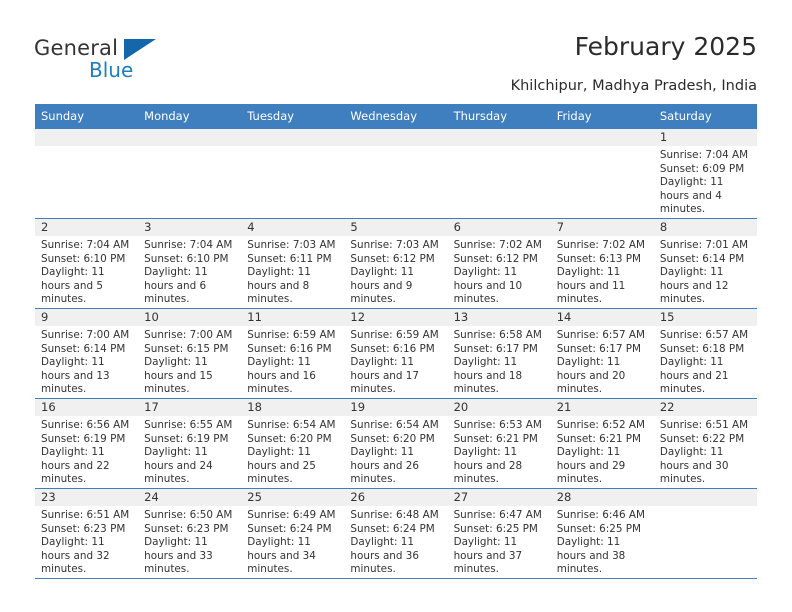  Describe the element at coordinates (385, 376) in the screenshot. I see `daylight-text: Daylight: 11 hours and 17 minutes.` at that location.